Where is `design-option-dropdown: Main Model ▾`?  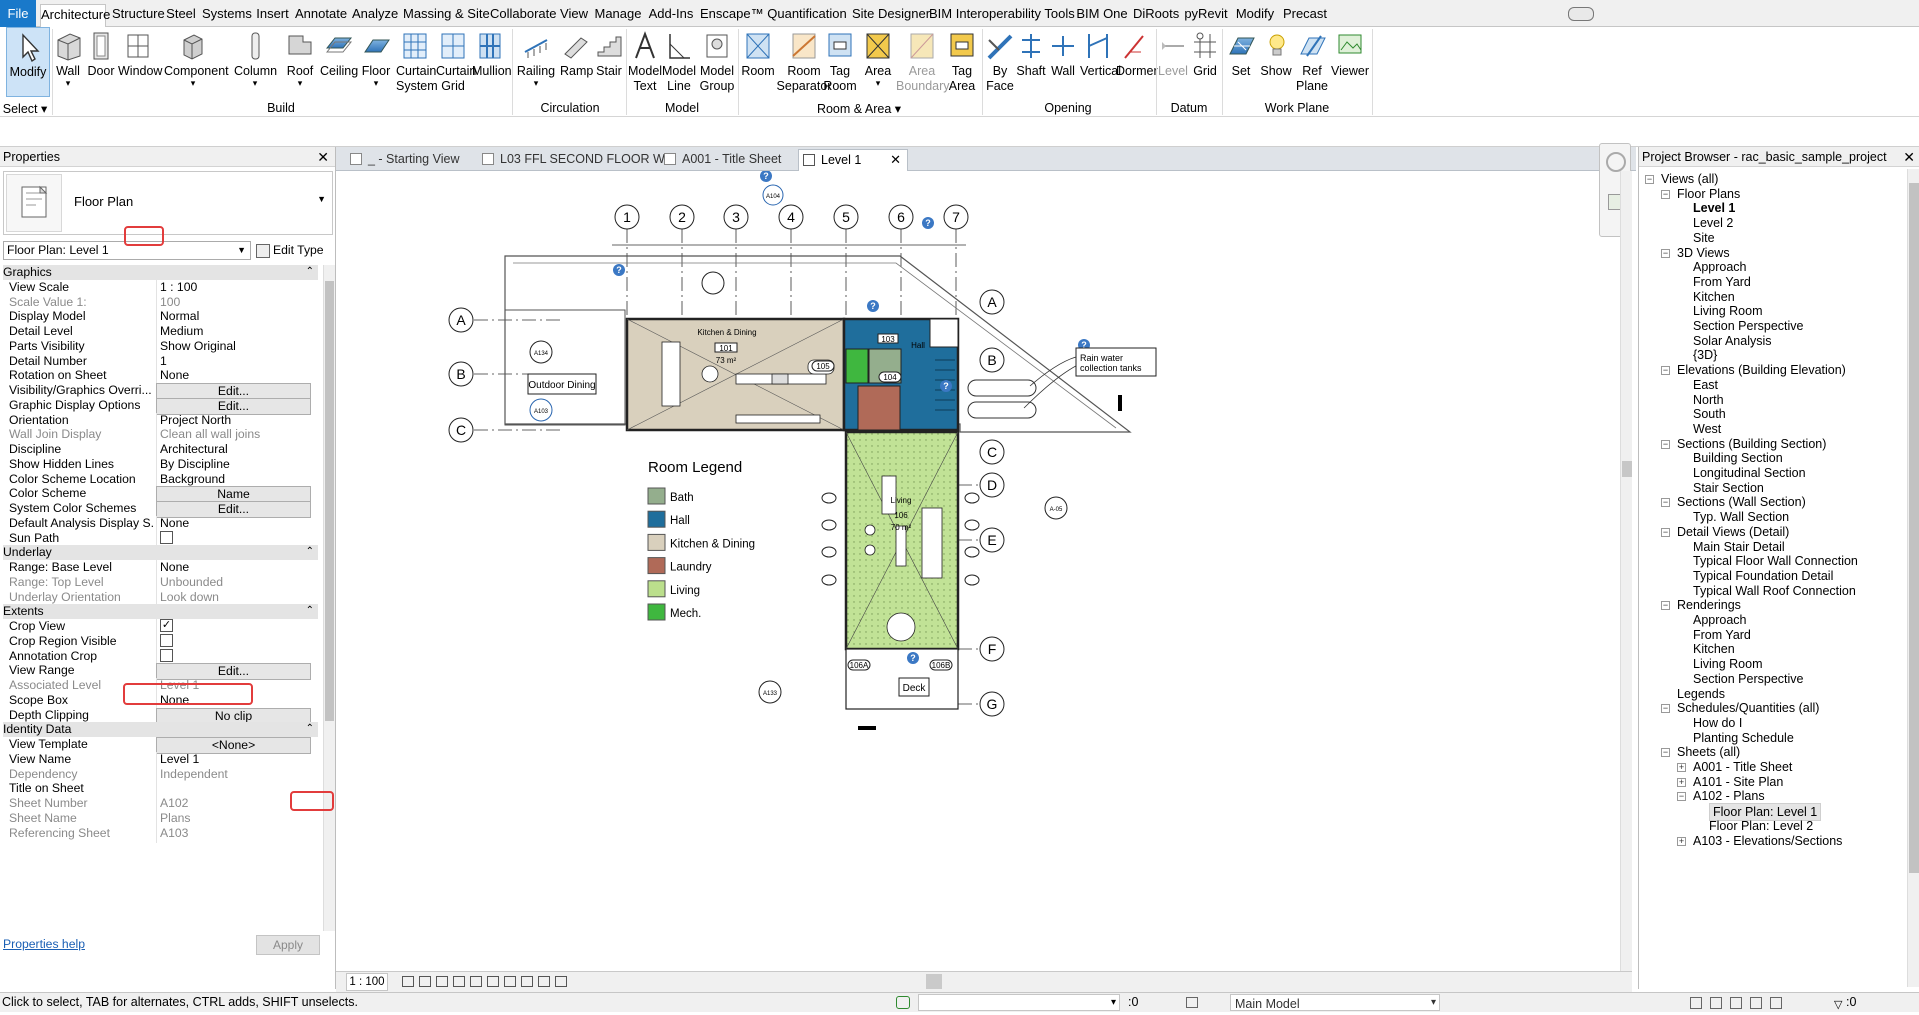
design-option-dropdown: Main Model ▾ is located at coordinates (1335, 1002).